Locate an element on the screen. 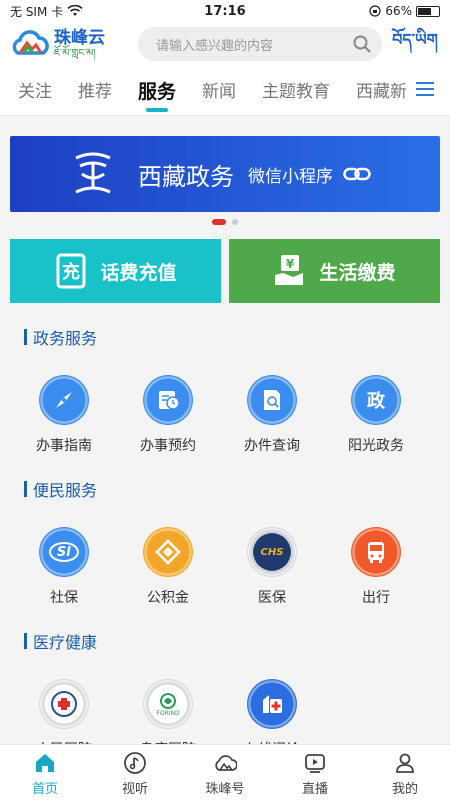 The height and width of the screenshot is (800, 450). nav-mine: 我的 is located at coordinates (405, 772).